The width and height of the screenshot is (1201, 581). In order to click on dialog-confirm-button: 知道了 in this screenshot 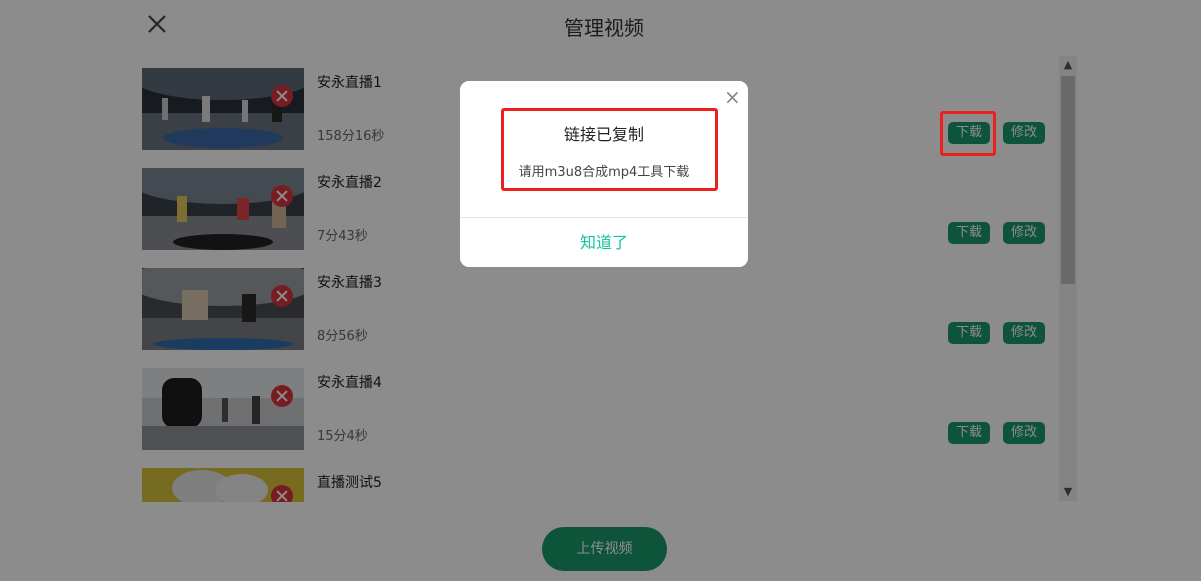, I will do `click(604, 242)`.